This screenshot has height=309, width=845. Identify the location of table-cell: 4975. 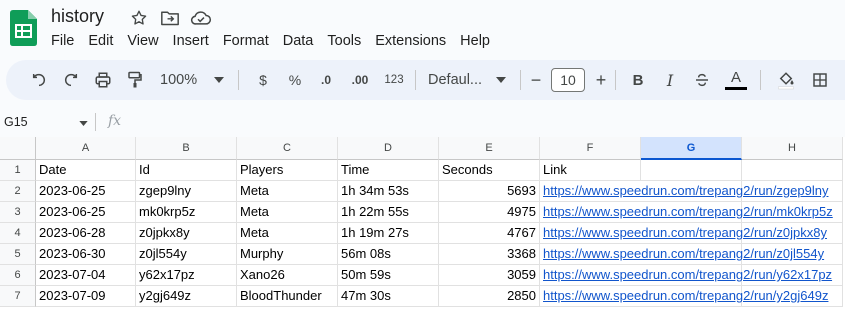
(489, 212).